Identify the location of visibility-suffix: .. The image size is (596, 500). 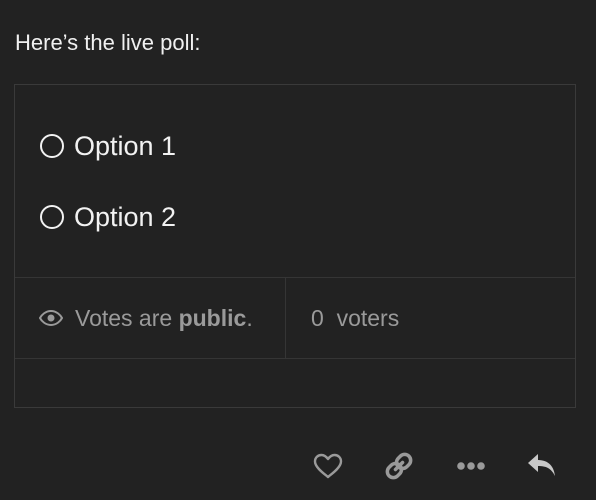
(249, 318).